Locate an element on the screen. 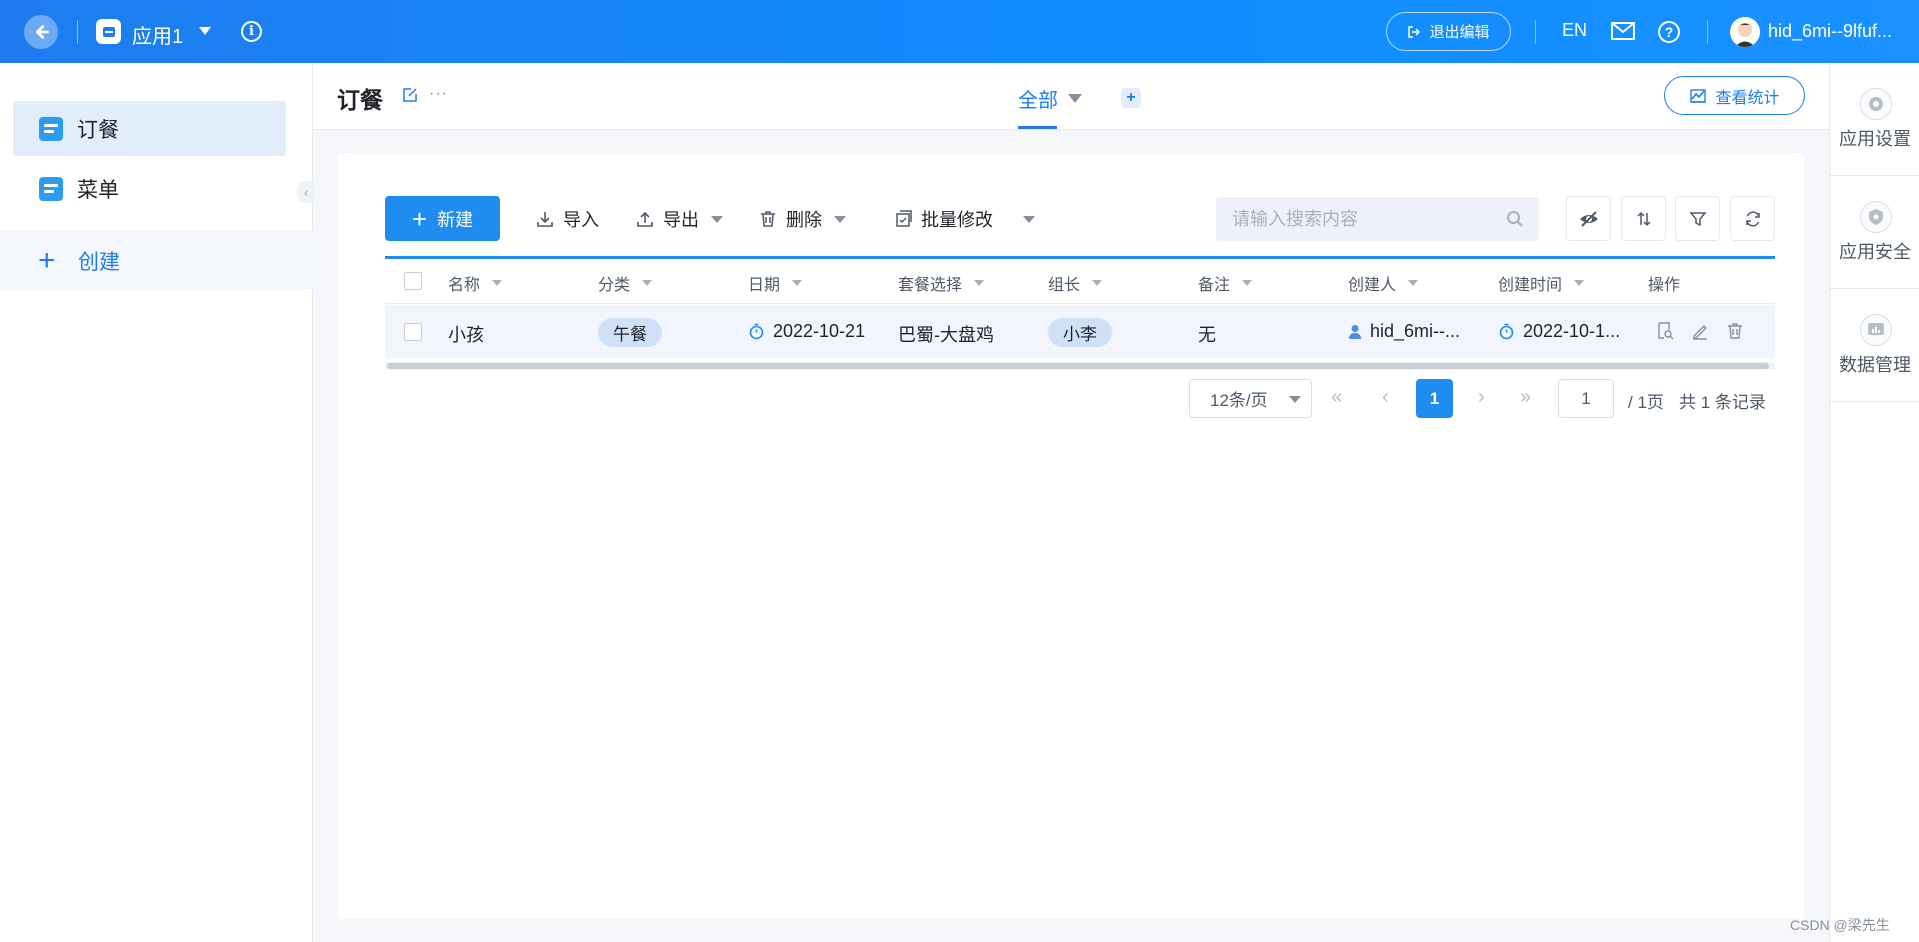 The image size is (1919, 942). app-security-item: 应用安全 is located at coordinates (1874, 232).